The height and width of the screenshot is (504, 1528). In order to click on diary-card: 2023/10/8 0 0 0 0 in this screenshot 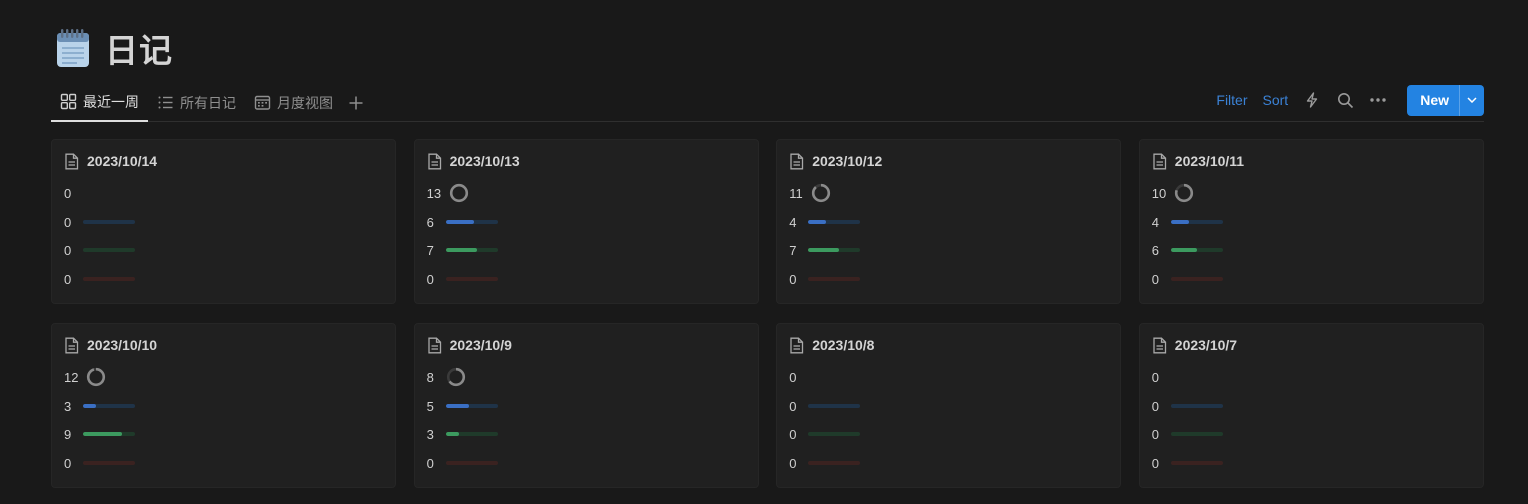, I will do `click(949, 405)`.